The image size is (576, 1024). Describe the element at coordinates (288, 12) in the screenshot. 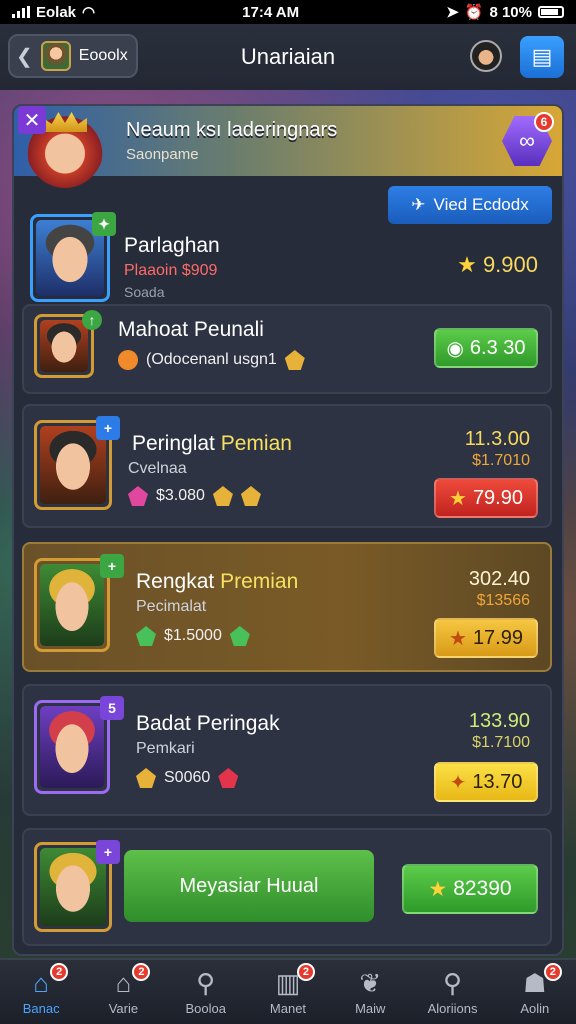

I see `status-bar: Eolak ◠ 17:4 AM ➤ ⏰ 8 10%` at that location.